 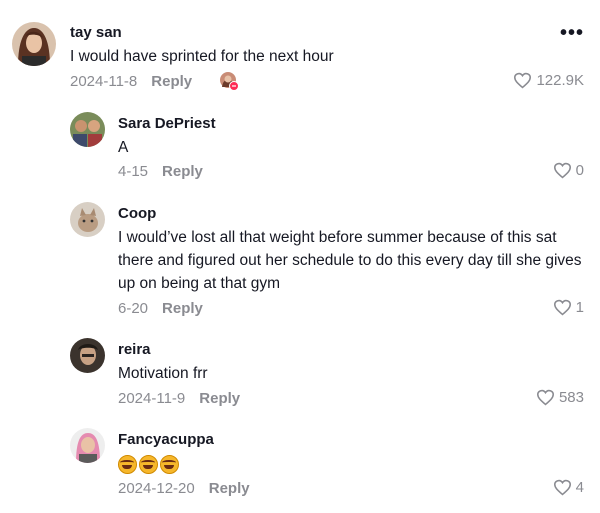 What do you see at coordinates (579, 170) in the screenshot?
I see `like-count: 0` at bounding box center [579, 170].